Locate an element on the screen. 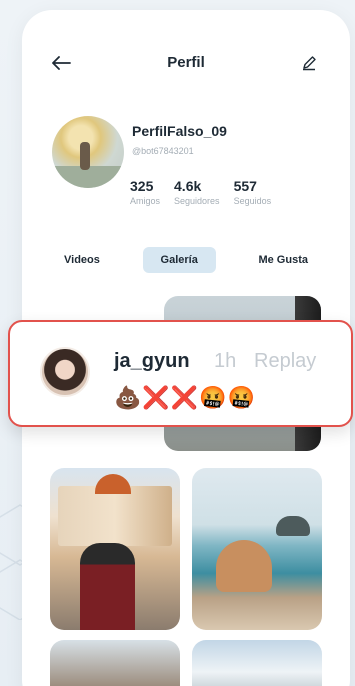 The width and height of the screenshot is (355, 686). profile-handle: @bot67843201 is located at coordinates (163, 151).